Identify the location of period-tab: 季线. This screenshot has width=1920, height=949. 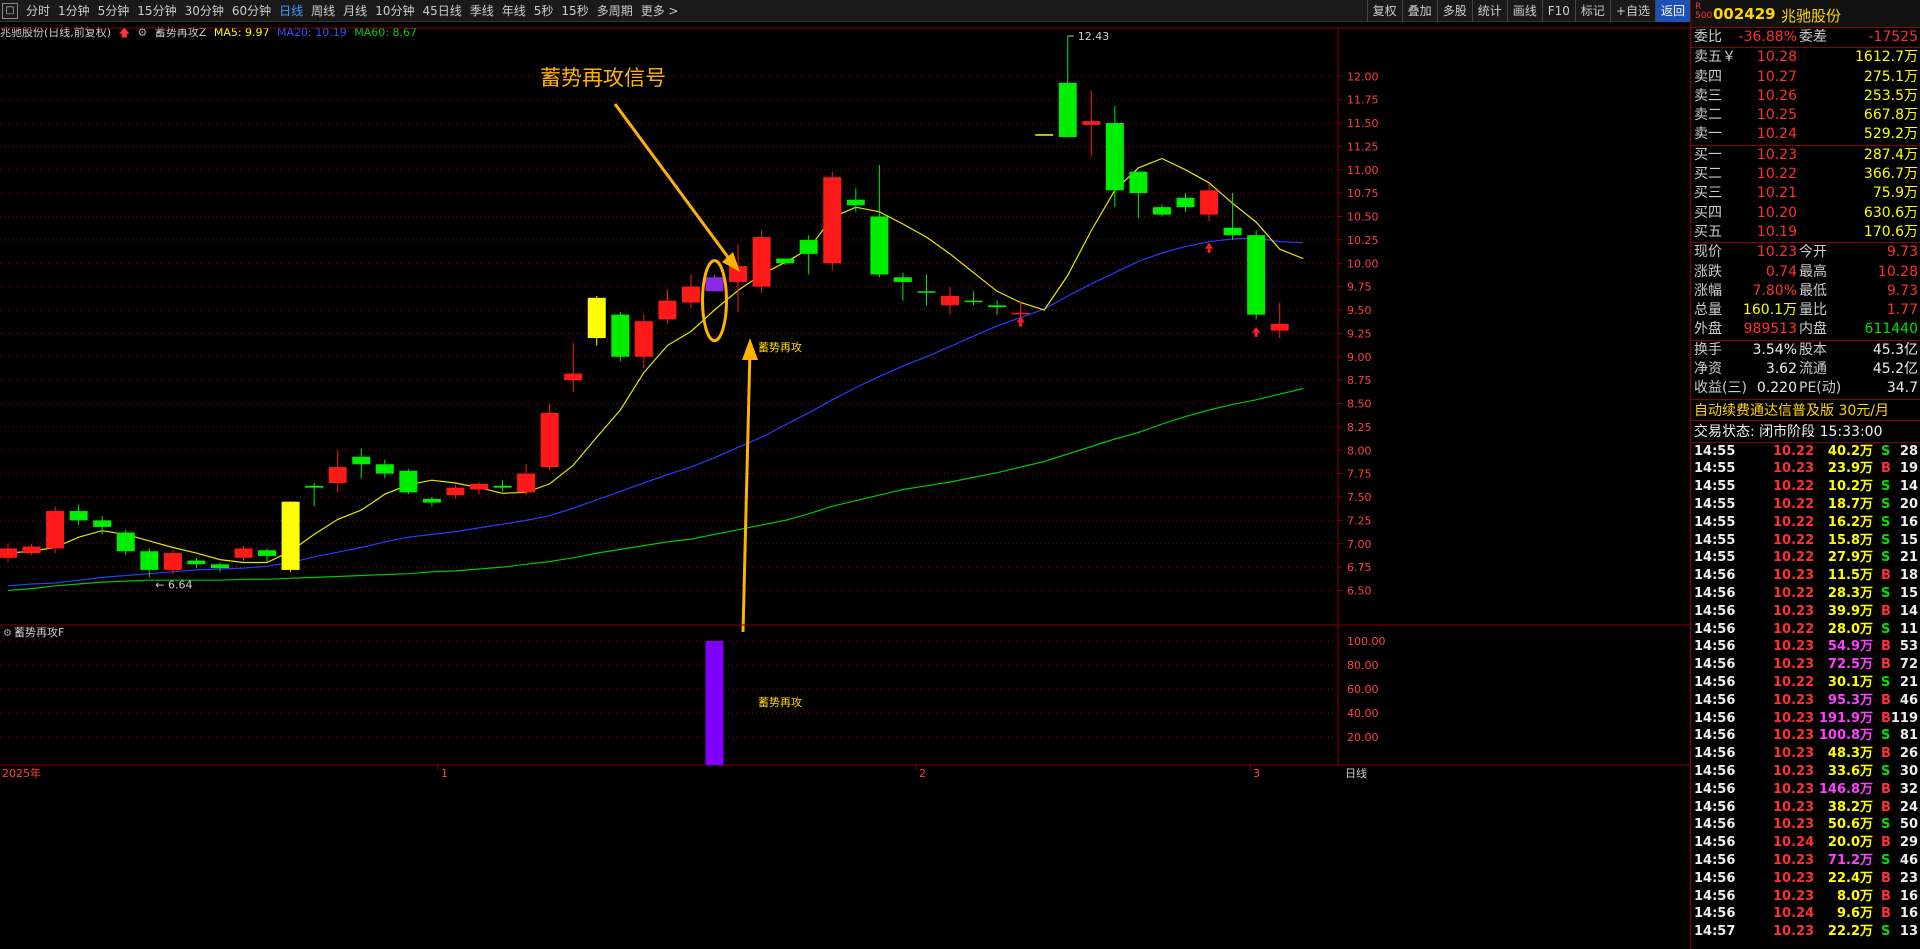
(482, 11).